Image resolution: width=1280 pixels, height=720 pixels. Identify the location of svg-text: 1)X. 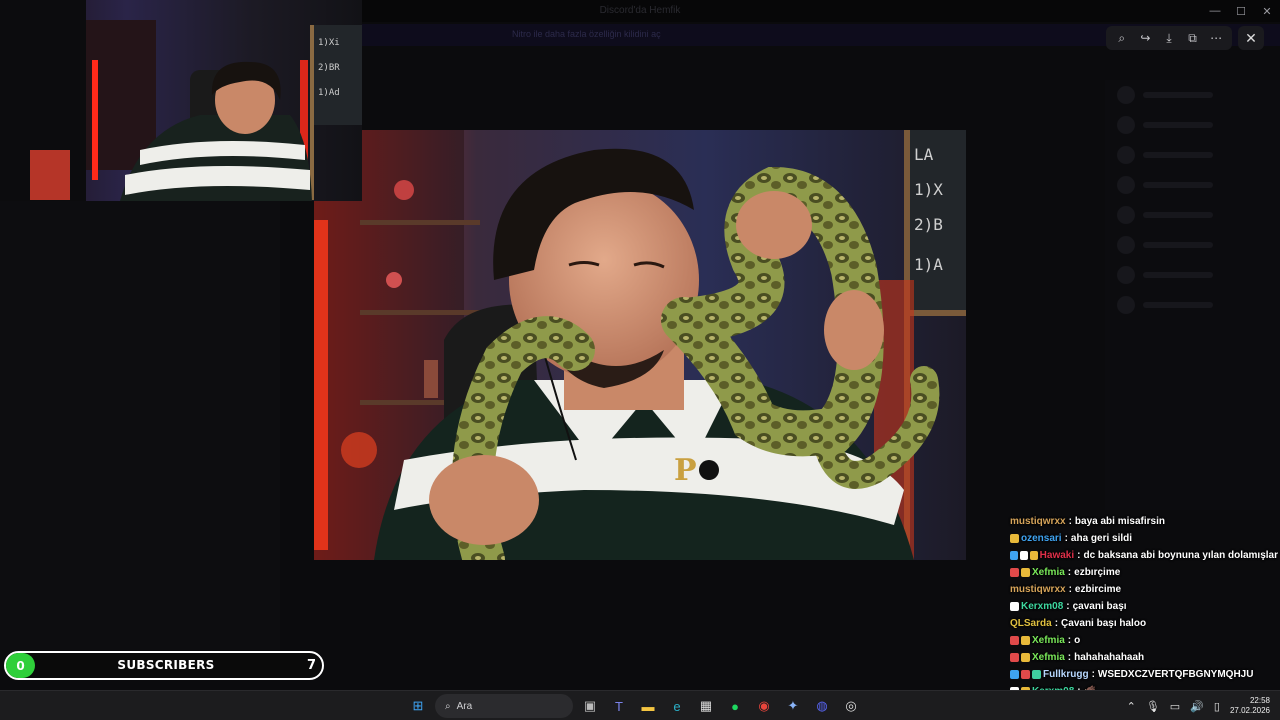
(928, 189).